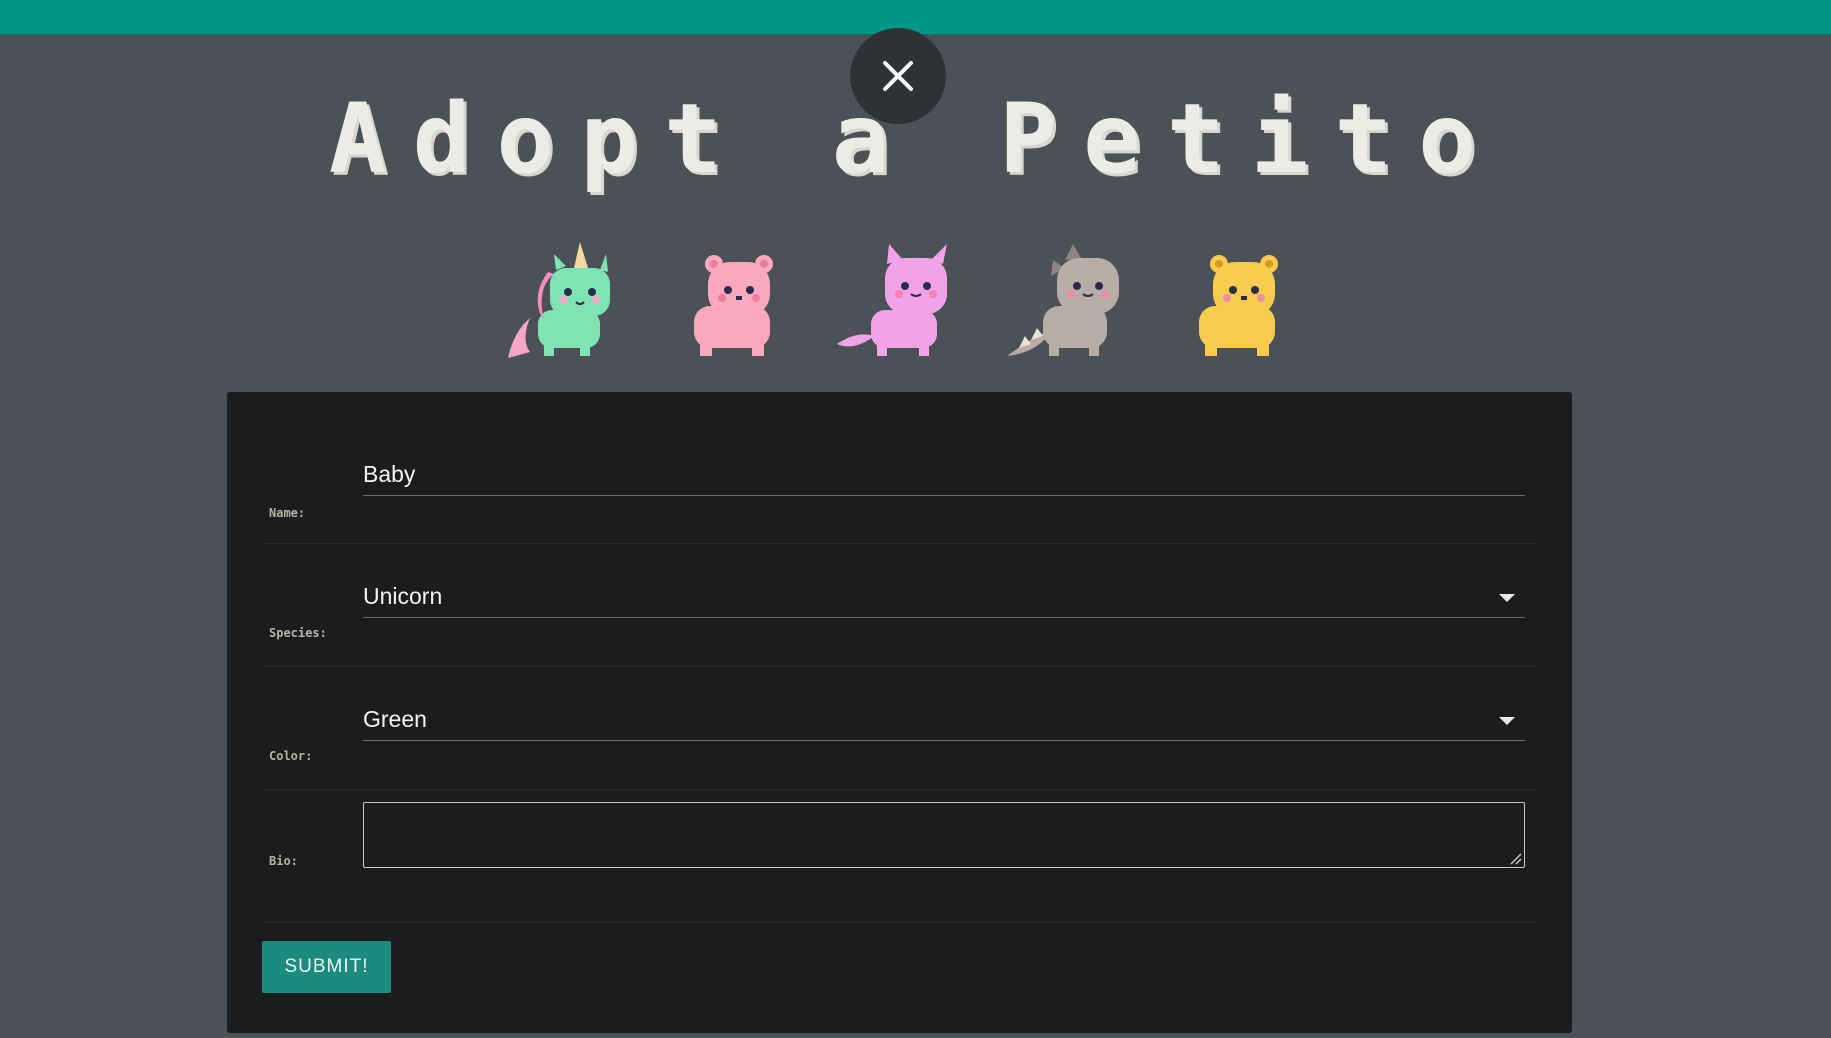 The height and width of the screenshot is (1038, 1831). What do you see at coordinates (944, 835) in the screenshot?
I see `bio-textarea` at bounding box center [944, 835].